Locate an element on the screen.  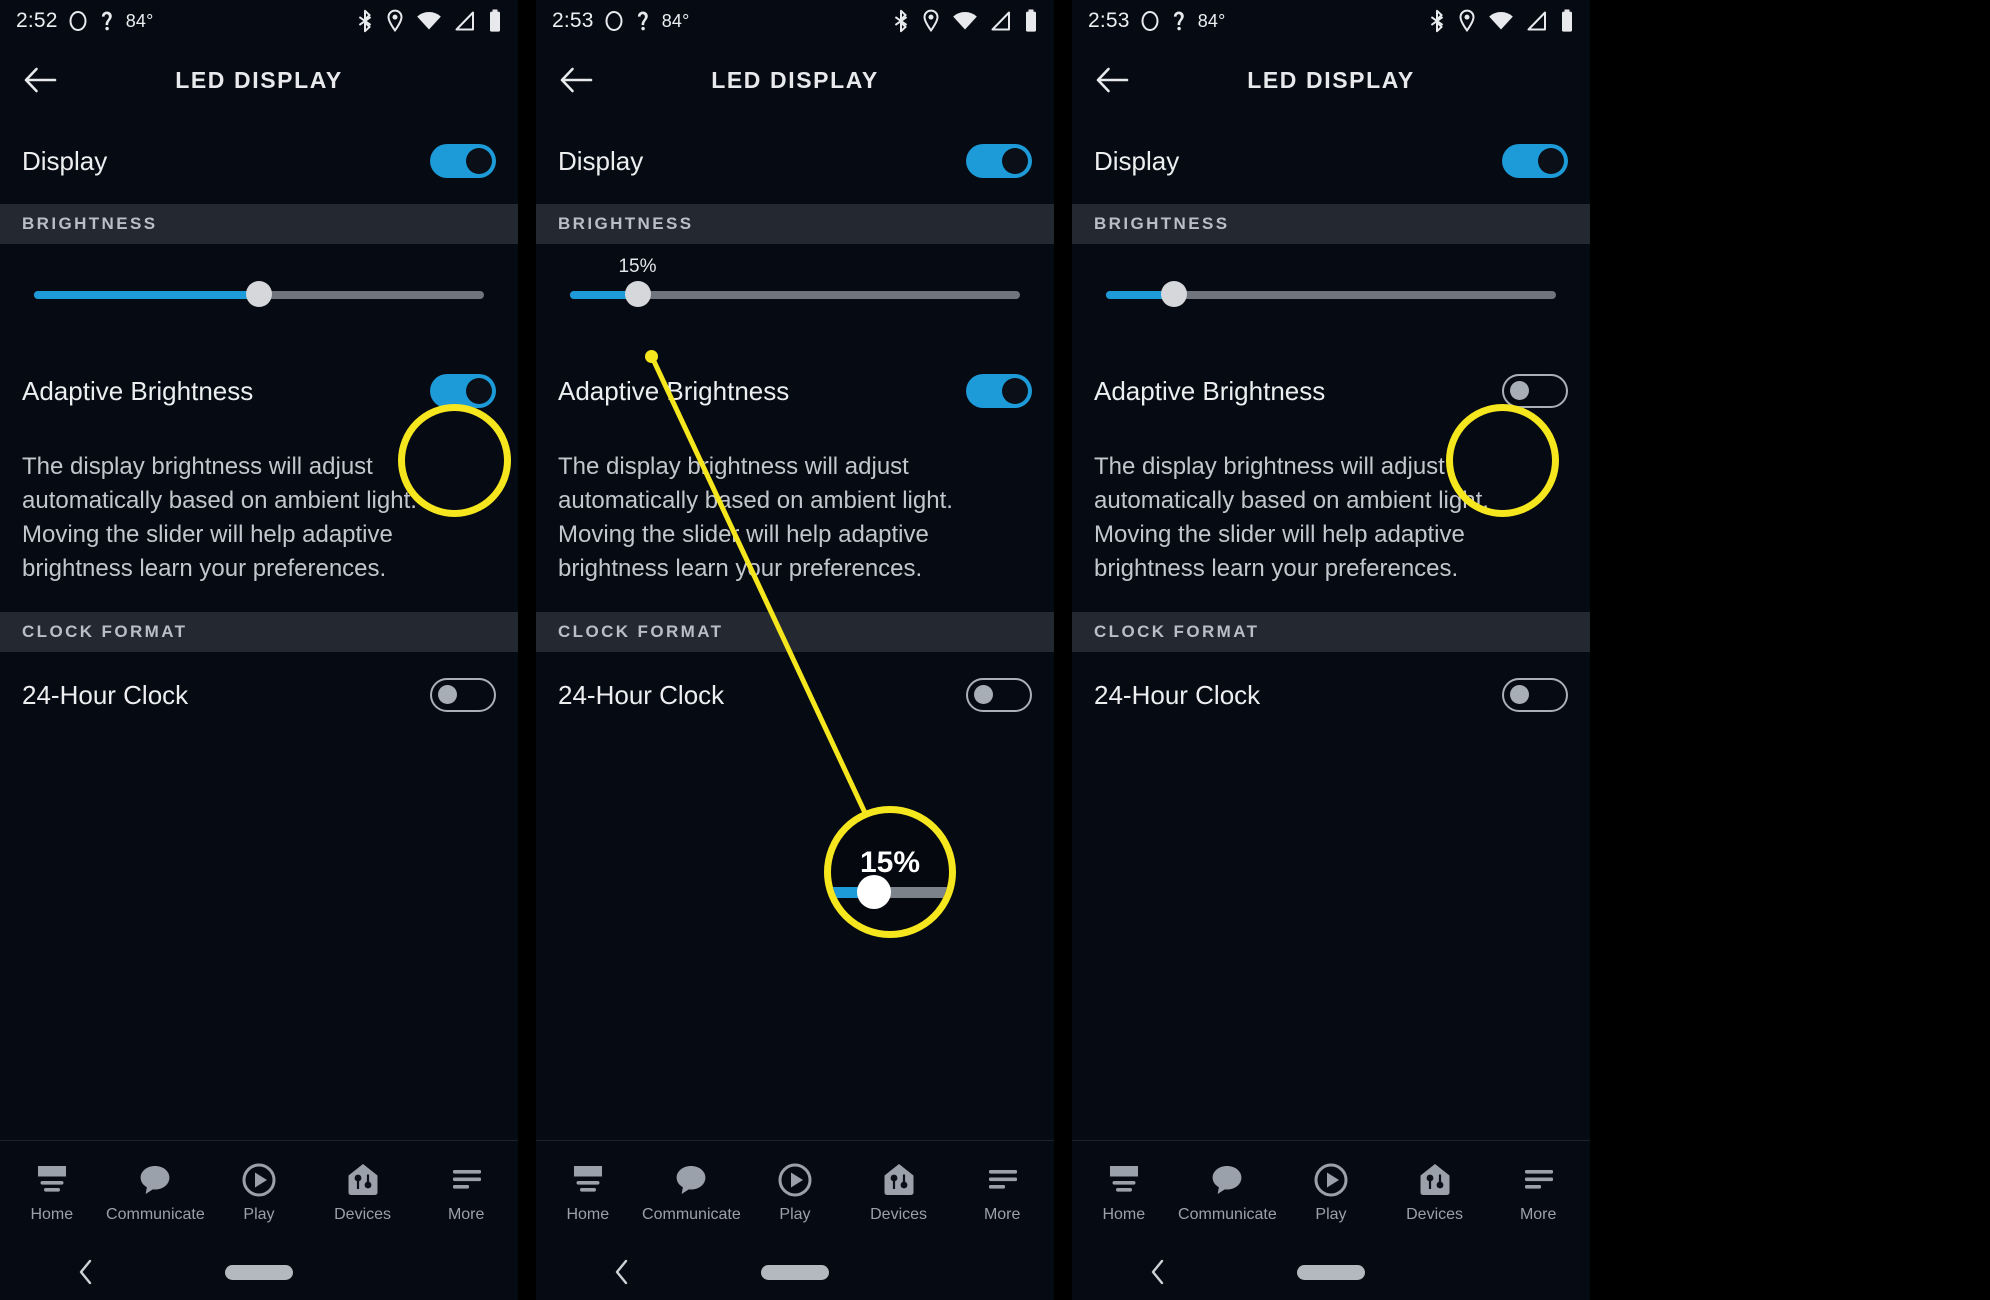
bottom-nav: Home Communicate Play Devices More is located at coordinates (259, 1192).